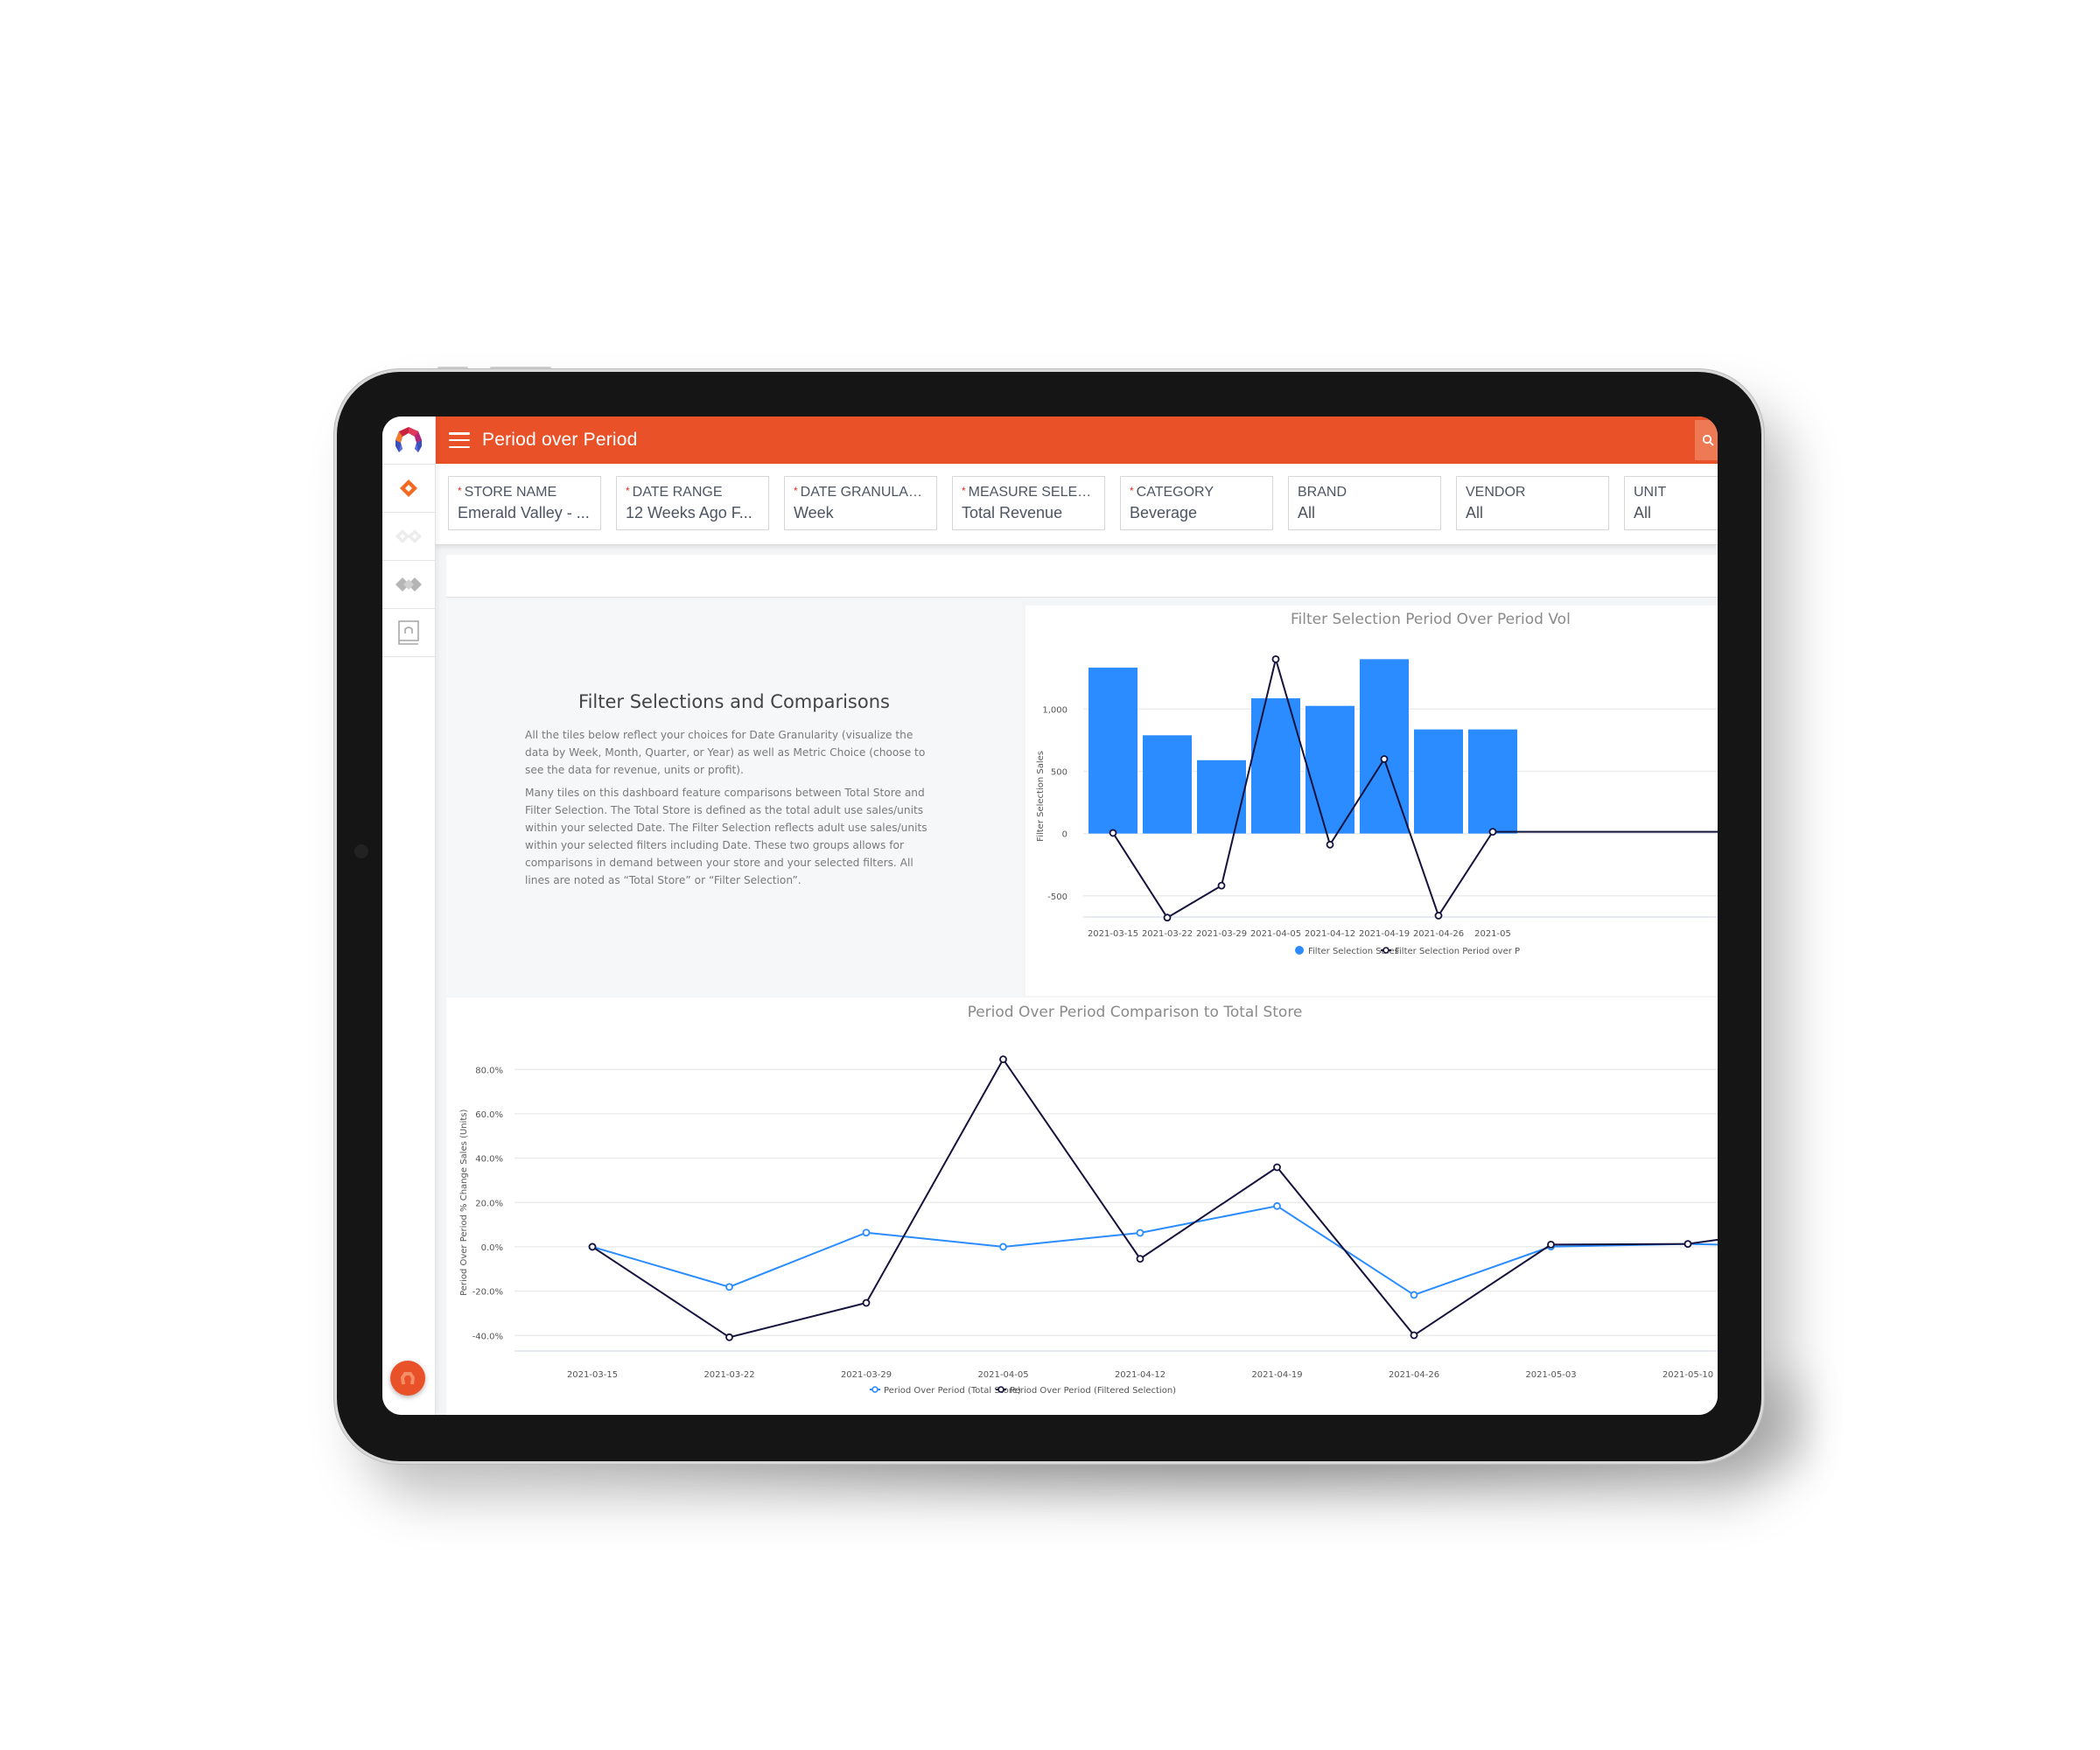 The width and height of the screenshot is (2100, 1750). I want to click on x-tick-label: 2021-04-19, so click(1384, 934).